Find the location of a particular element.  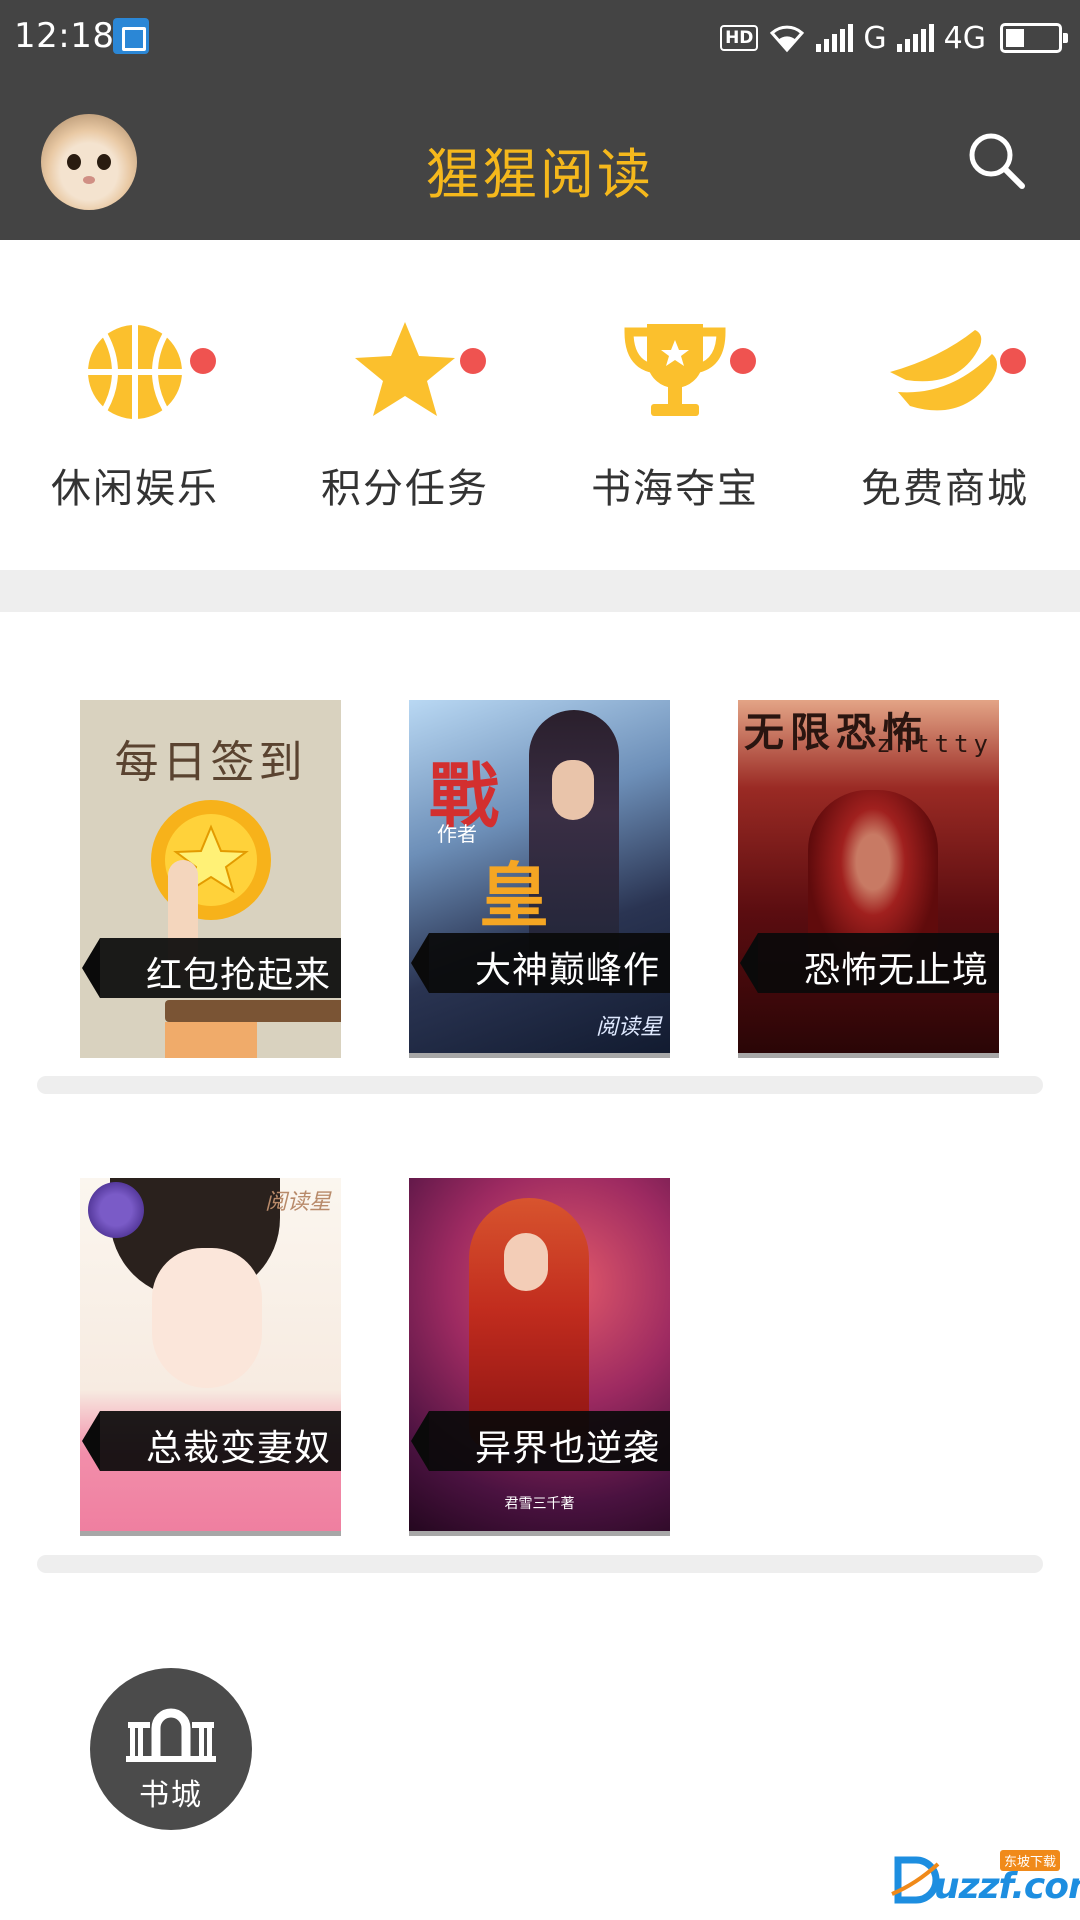

quick-entry-treasure: 书海夺宝 is located at coordinates (675, 405).